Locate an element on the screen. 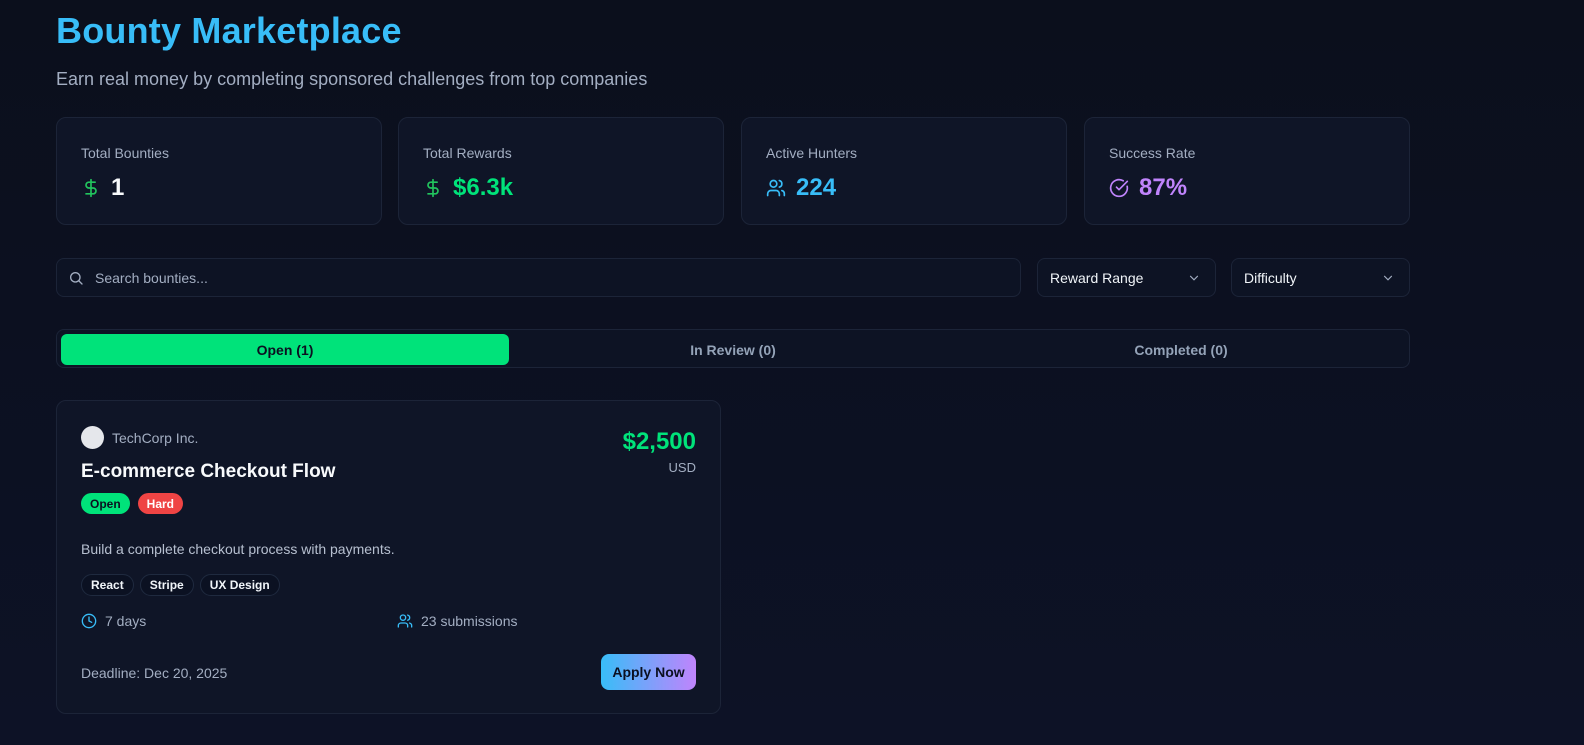  reward-range-select: Reward Range is located at coordinates (1126, 277).